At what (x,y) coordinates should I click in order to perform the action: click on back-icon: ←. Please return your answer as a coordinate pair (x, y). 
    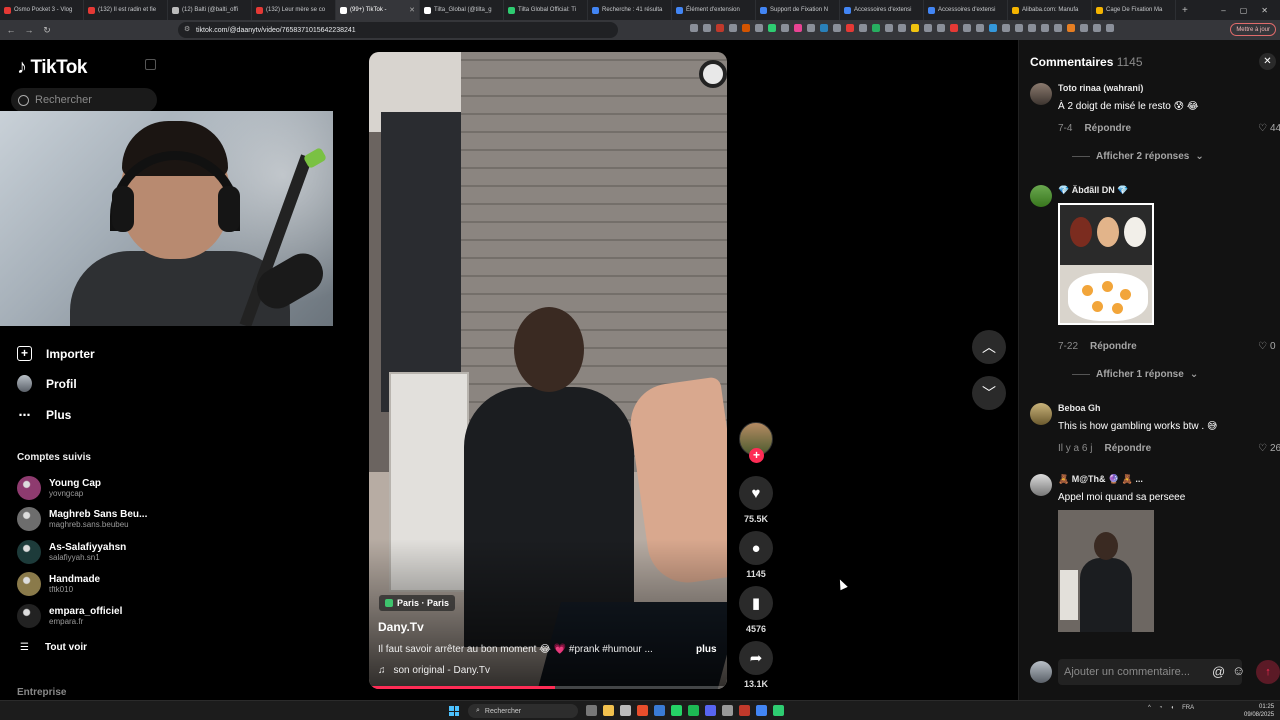
    Looking at the image, I should click on (11, 30).